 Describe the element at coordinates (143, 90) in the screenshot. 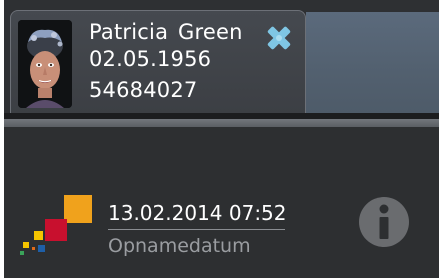

I see `patient-id: 54684027` at that location.